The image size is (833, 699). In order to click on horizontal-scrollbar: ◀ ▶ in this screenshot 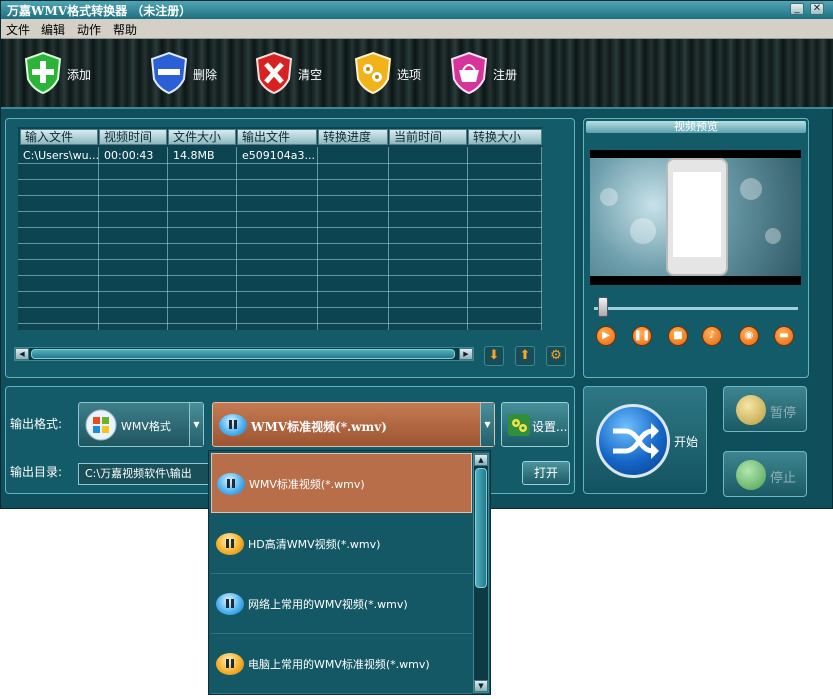, I will do `click(244, 354)`.